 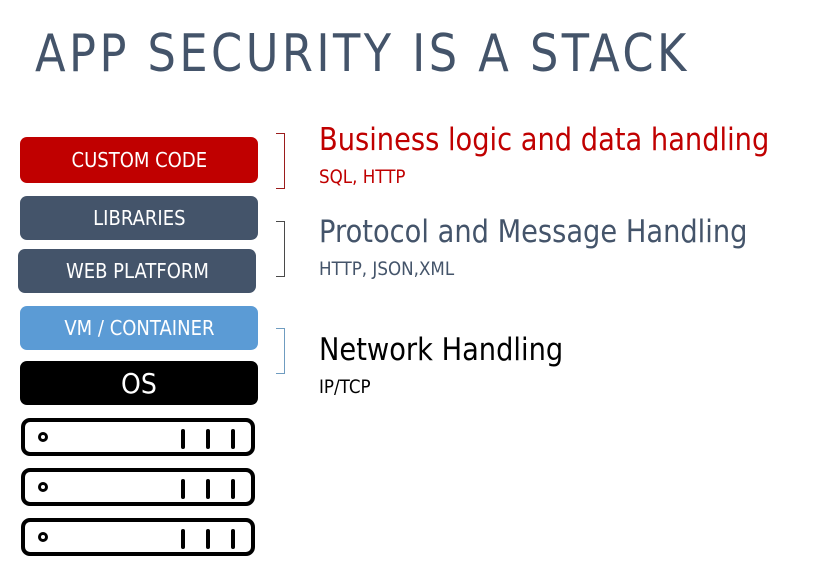 I want to click on layer-web-platform: WEB PLATFORM, so click(x=137, y=271).